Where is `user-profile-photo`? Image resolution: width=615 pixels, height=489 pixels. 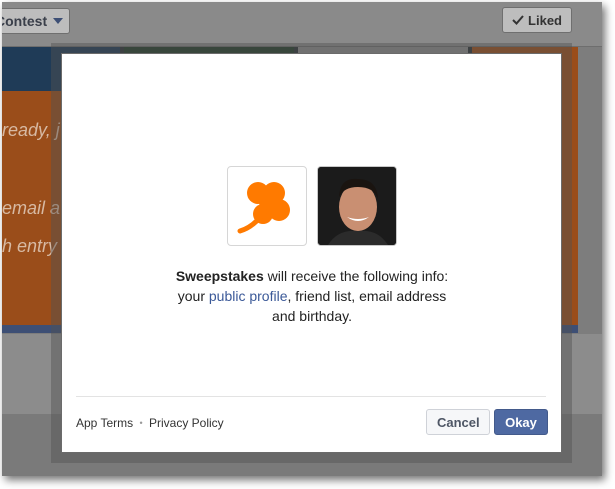 user-profile-photo is located at coordinates (357, 206).